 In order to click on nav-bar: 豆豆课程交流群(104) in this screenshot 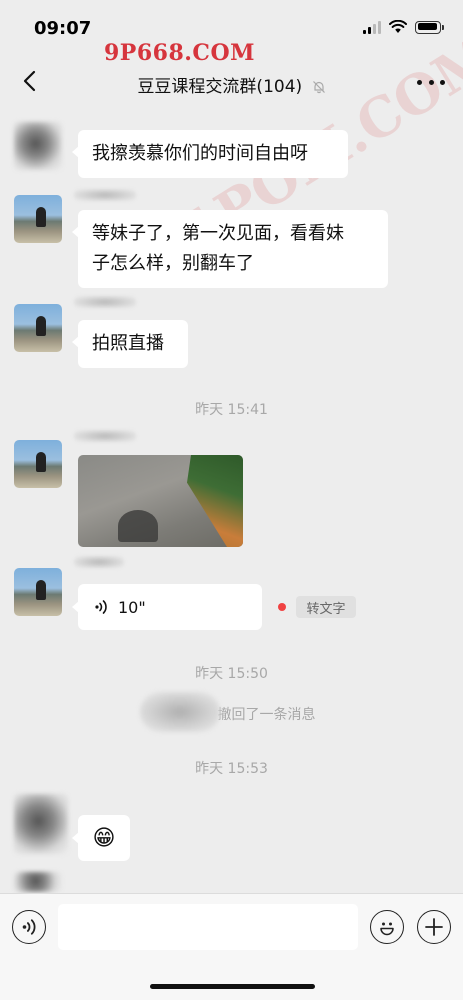, I will do `click(231, 83)`.